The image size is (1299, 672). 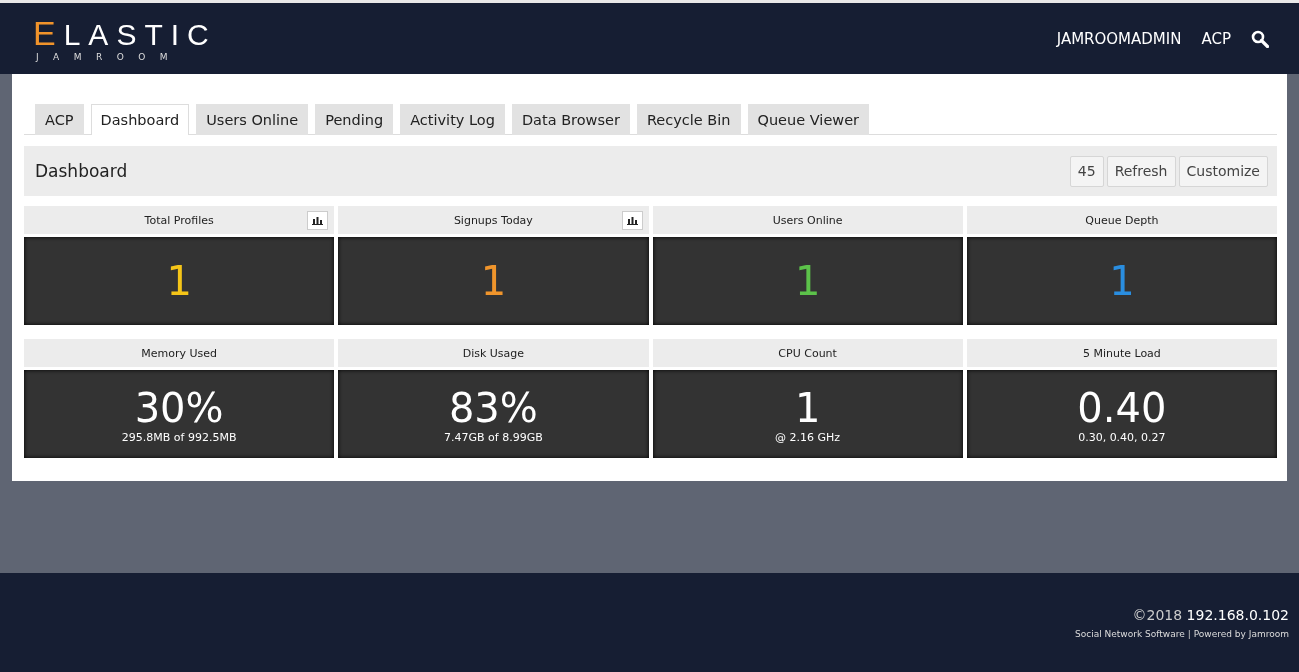 What do you see at coordinates (1122, 220) in the screenshot?
I see `tile-title: Queue Depth` at bounding box center [1122, 220].